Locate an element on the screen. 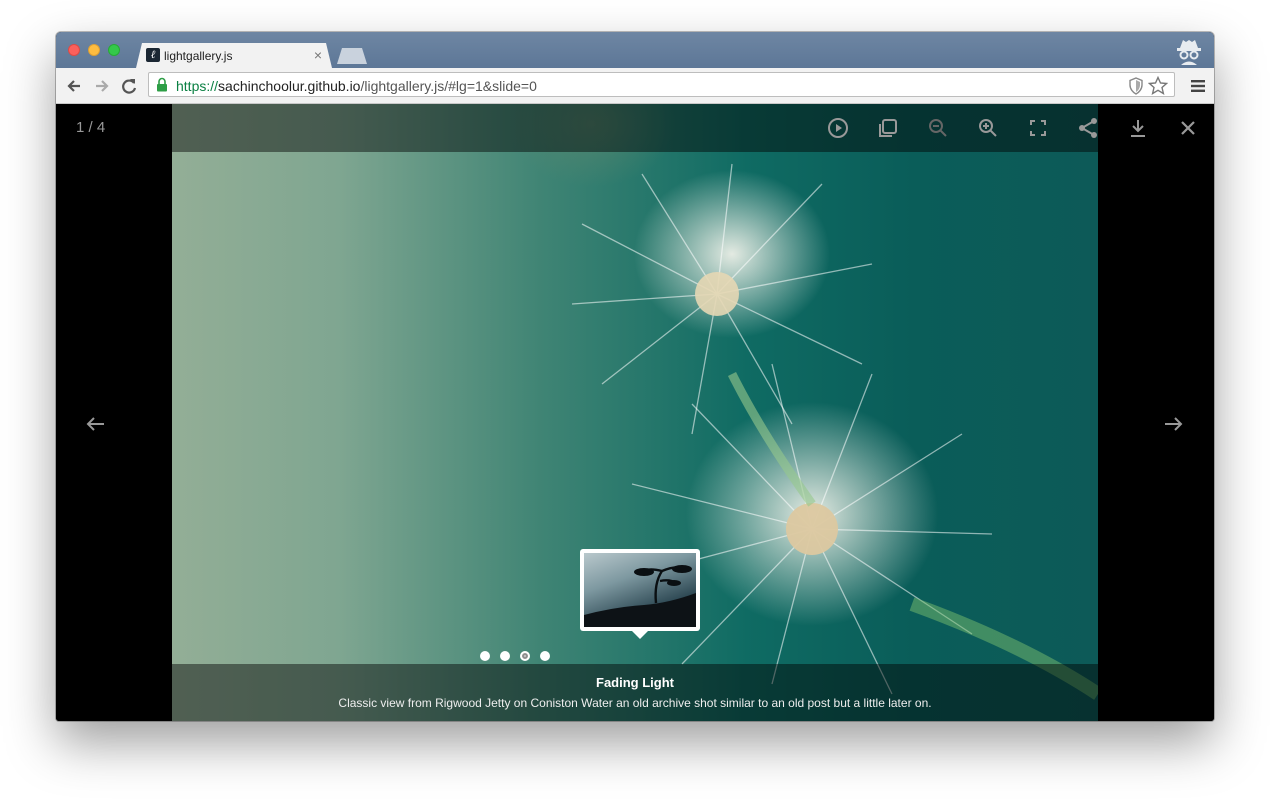 This screenshot has height=801, width=1270. url-path: /lightgallery.js/#lg=1&slide=0 is located at coordinates (448, 86).